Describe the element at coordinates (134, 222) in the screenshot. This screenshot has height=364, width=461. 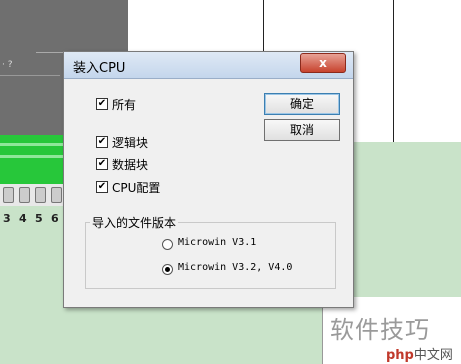
I see `file-version-group-title: 导入的文件版本` at that location.